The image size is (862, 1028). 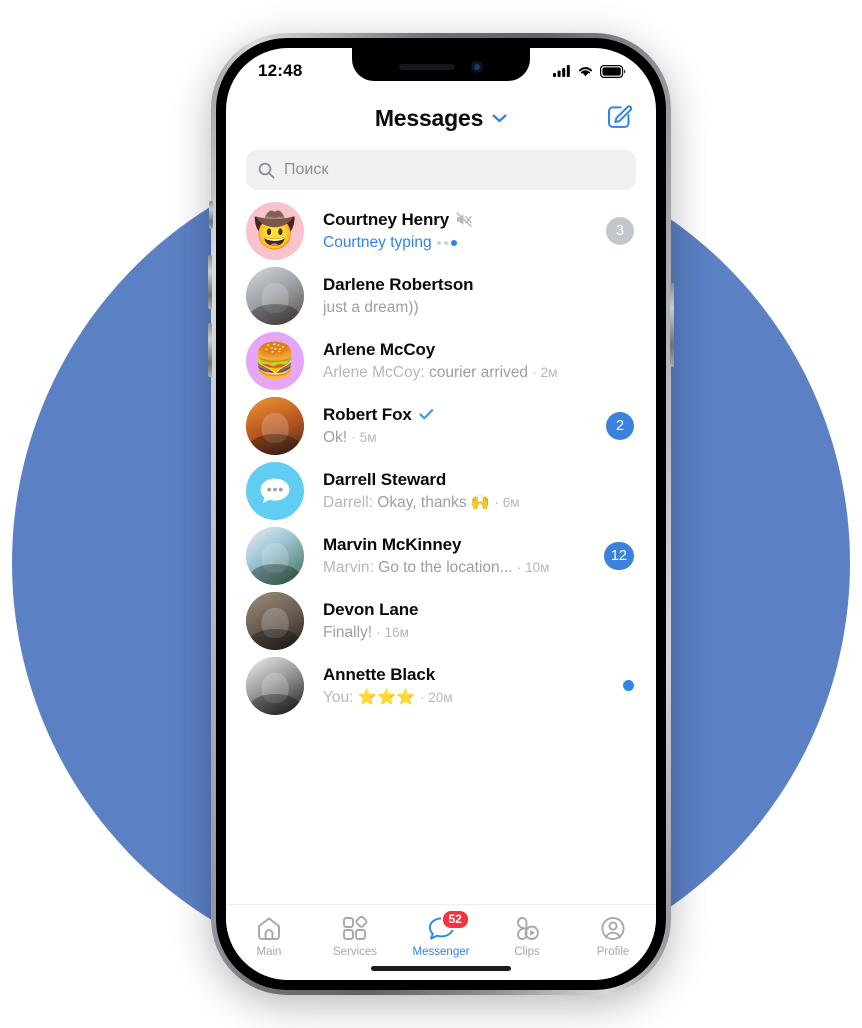 I want to click on navigation-bar: Messages, so click(x=441, y=118).